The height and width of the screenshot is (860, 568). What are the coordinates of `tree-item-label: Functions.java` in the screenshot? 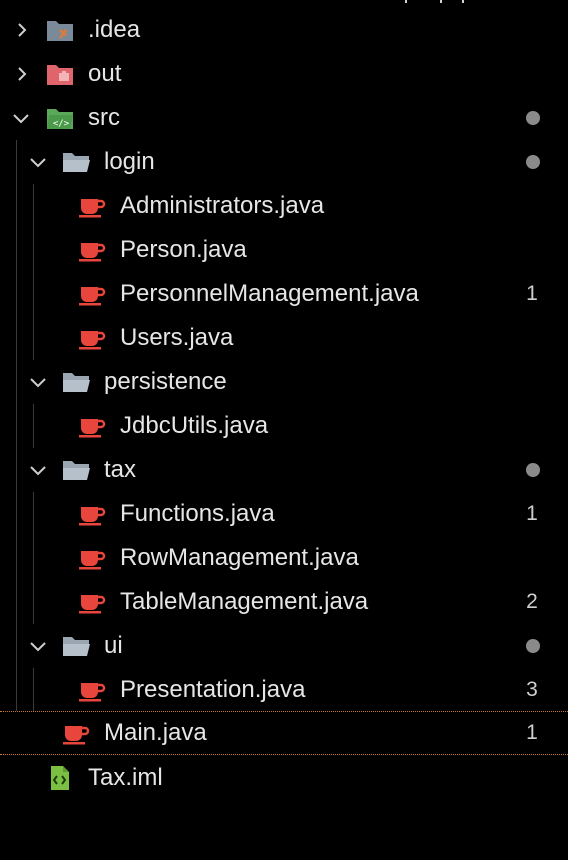 It's located at (197, 513).